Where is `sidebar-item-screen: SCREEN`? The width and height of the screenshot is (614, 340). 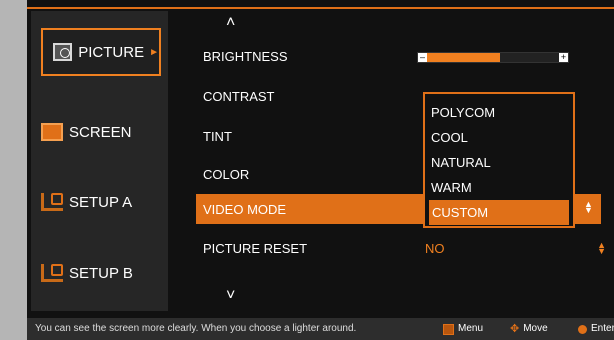 sidebar-item-screen: SCREEN is located at coordinates (99, 132).